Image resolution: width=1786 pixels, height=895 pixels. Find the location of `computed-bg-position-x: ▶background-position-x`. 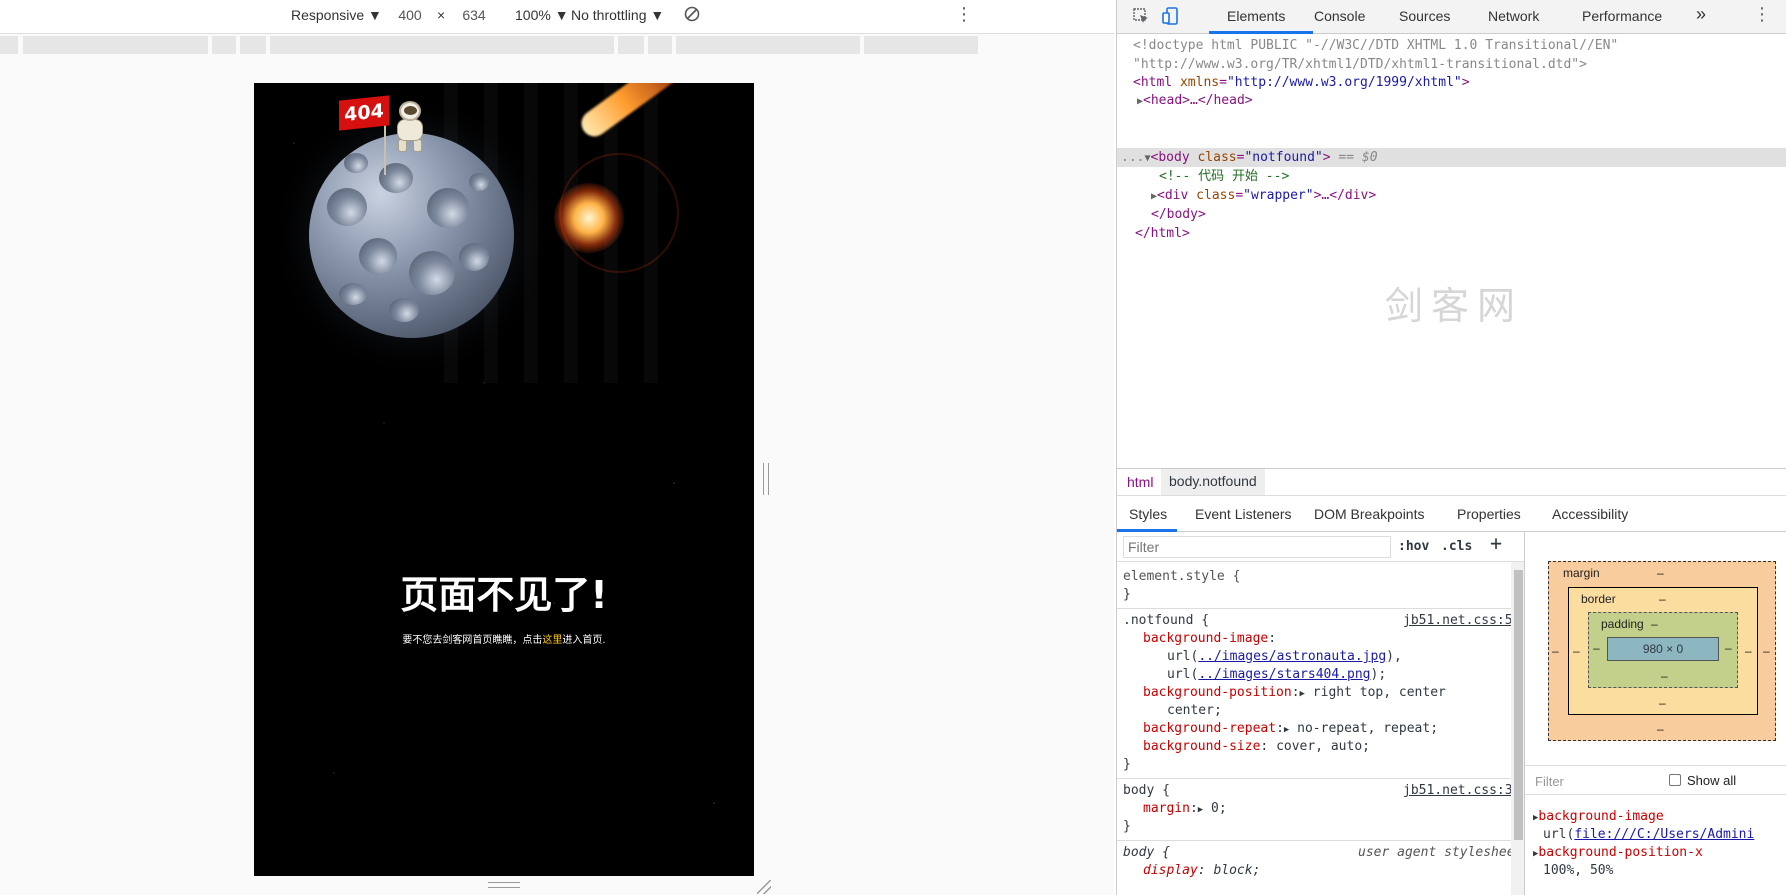

computed-bg-position-x: ▶background-position-x is located at coordinates (1618, 853).